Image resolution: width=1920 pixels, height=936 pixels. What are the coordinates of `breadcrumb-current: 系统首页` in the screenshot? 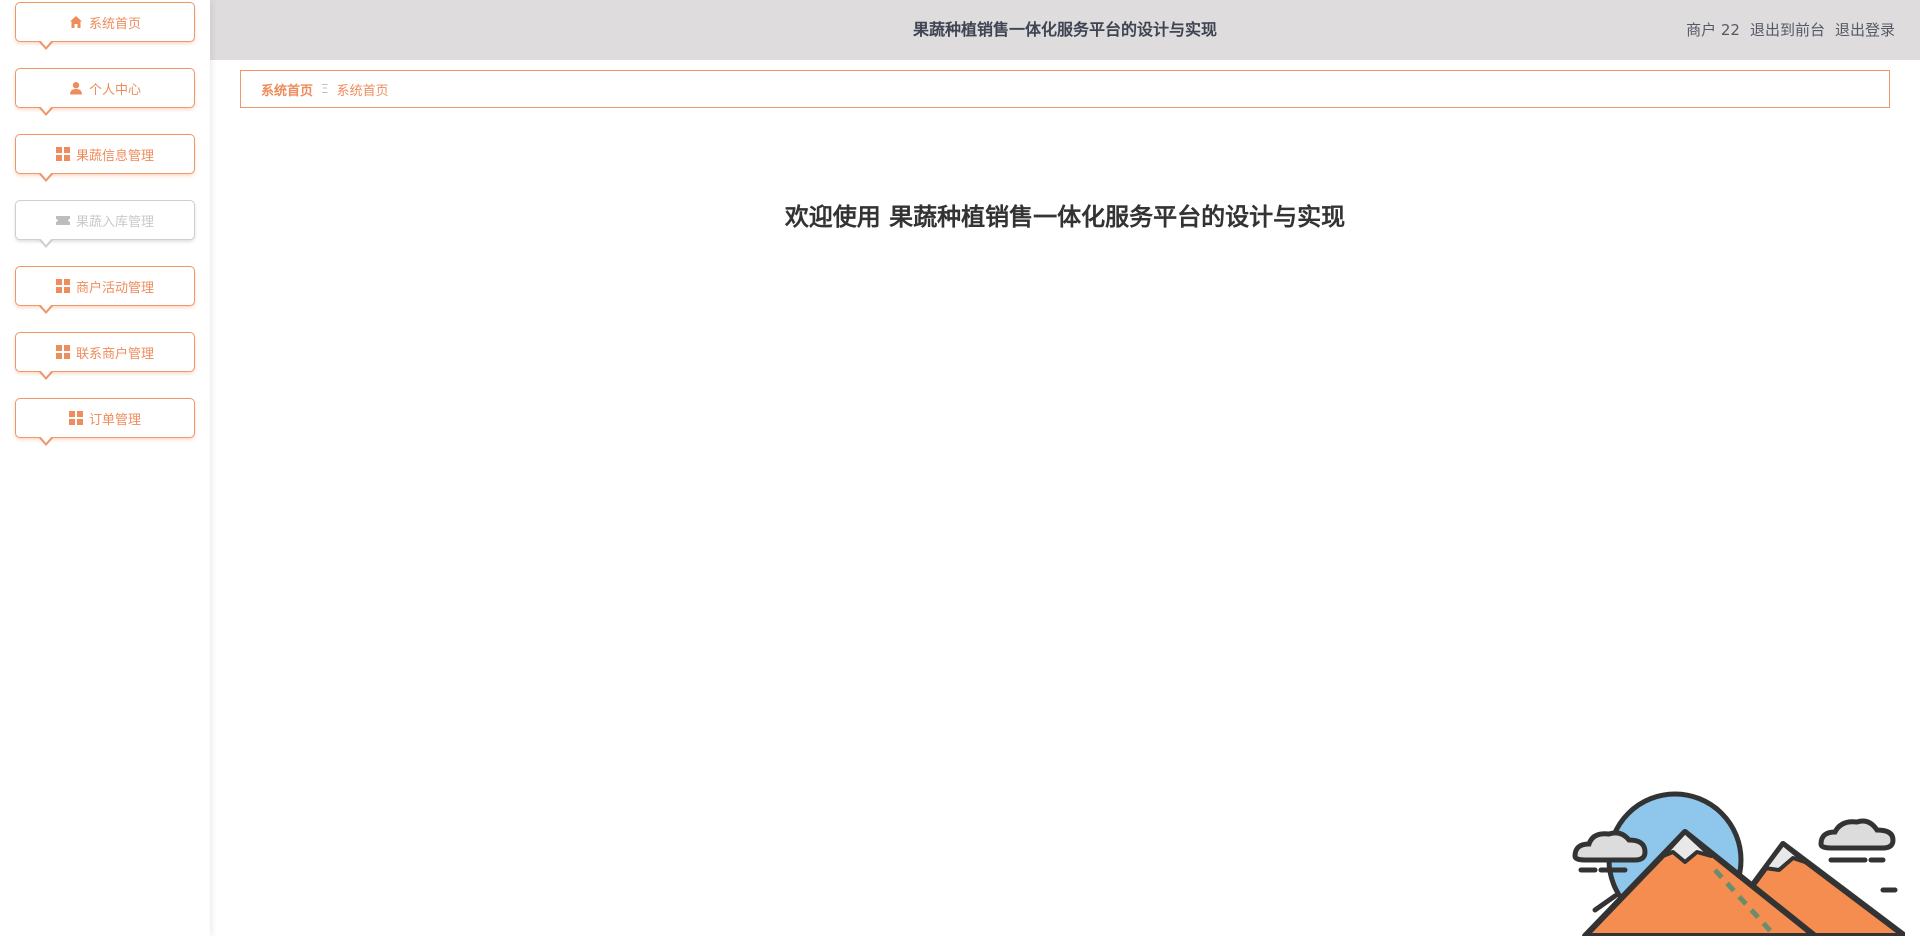 It's located at (362, 91).